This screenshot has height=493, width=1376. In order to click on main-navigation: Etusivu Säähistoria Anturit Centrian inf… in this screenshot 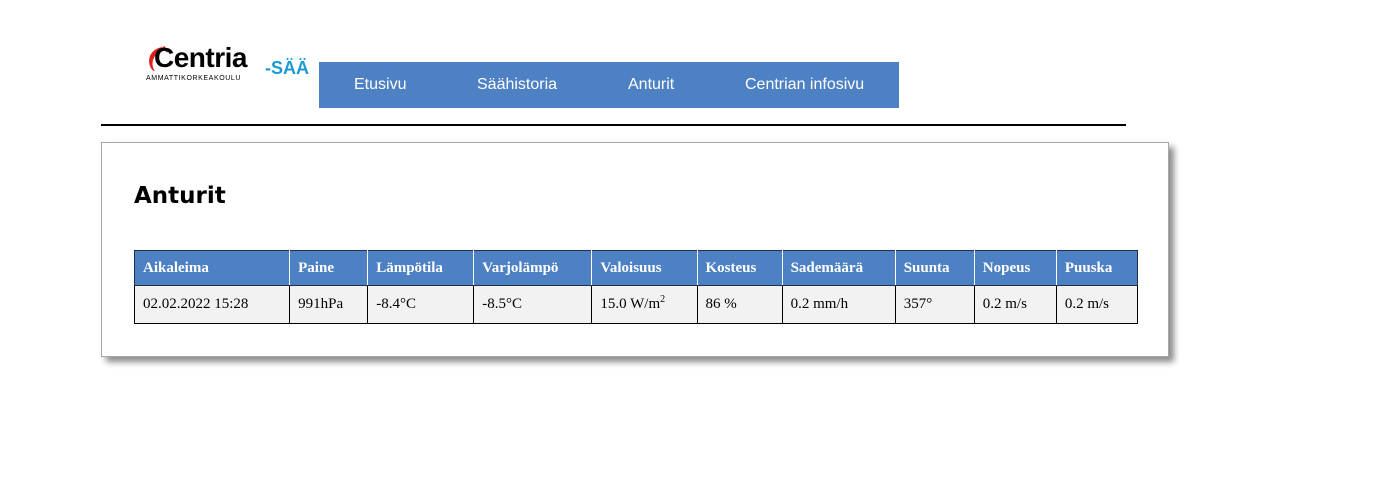, I will do `click(609, 85)`.